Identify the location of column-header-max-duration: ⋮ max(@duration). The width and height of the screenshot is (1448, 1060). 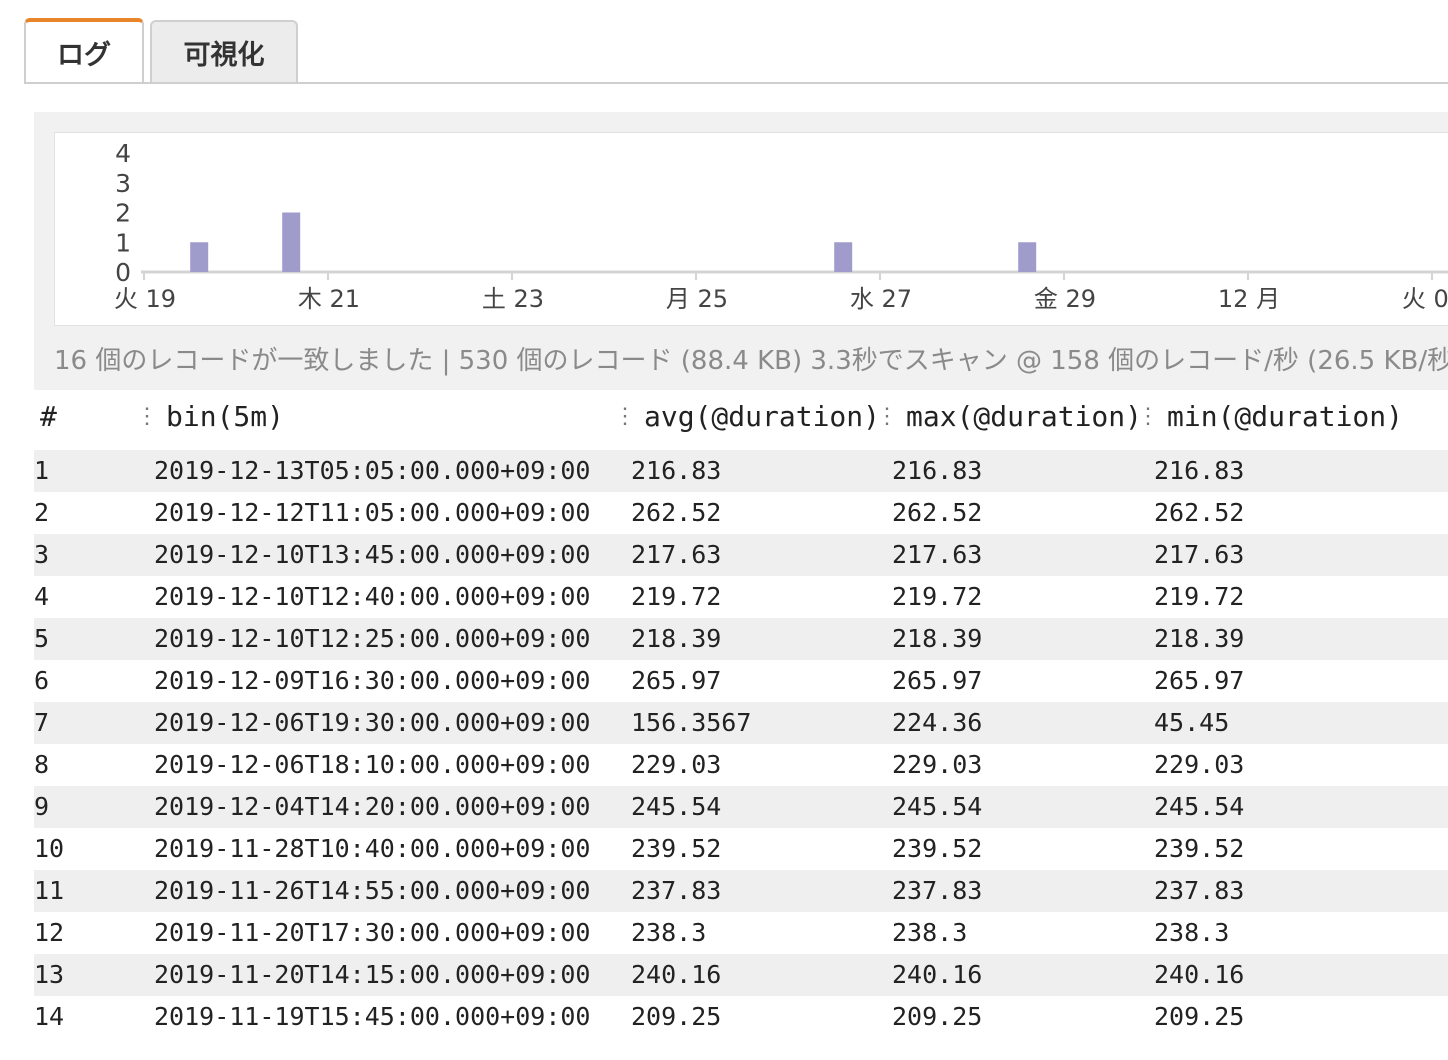
(1009, 416).